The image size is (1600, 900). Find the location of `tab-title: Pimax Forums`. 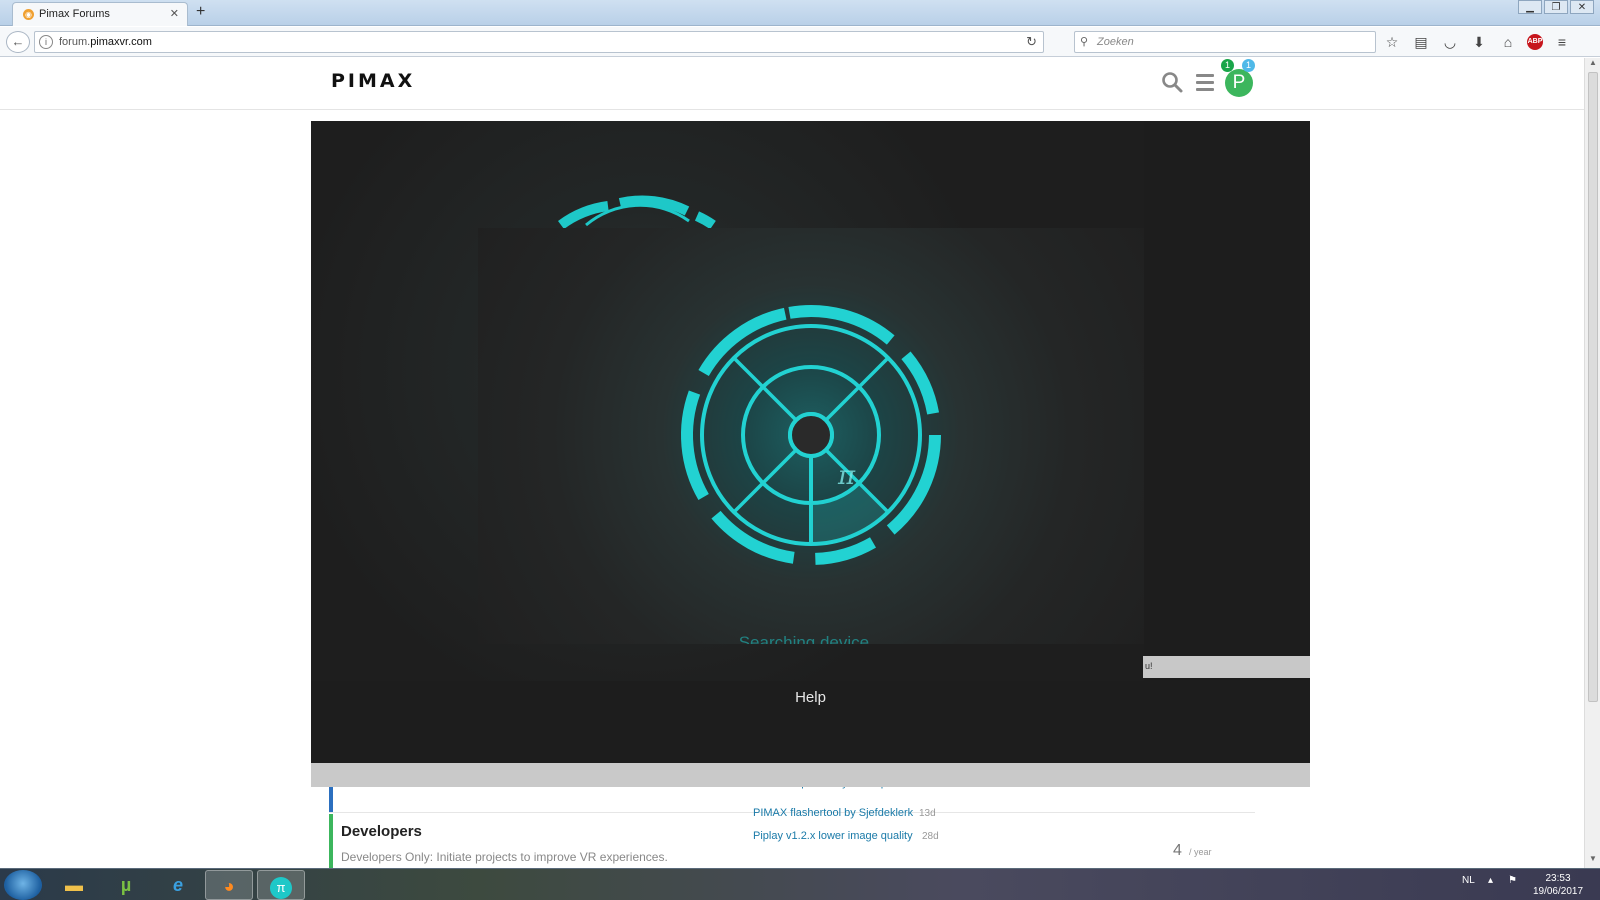

tab-title: Pimax Forums is located at coordinates (74, 14).